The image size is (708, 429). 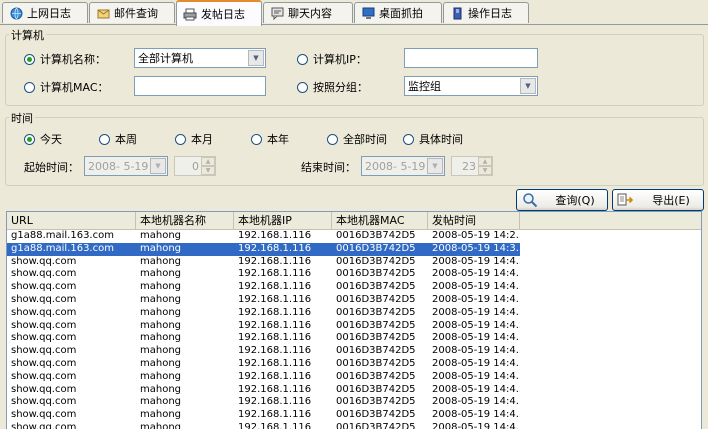 I want to click on computer-mac-input, so click(x=200, y=86).